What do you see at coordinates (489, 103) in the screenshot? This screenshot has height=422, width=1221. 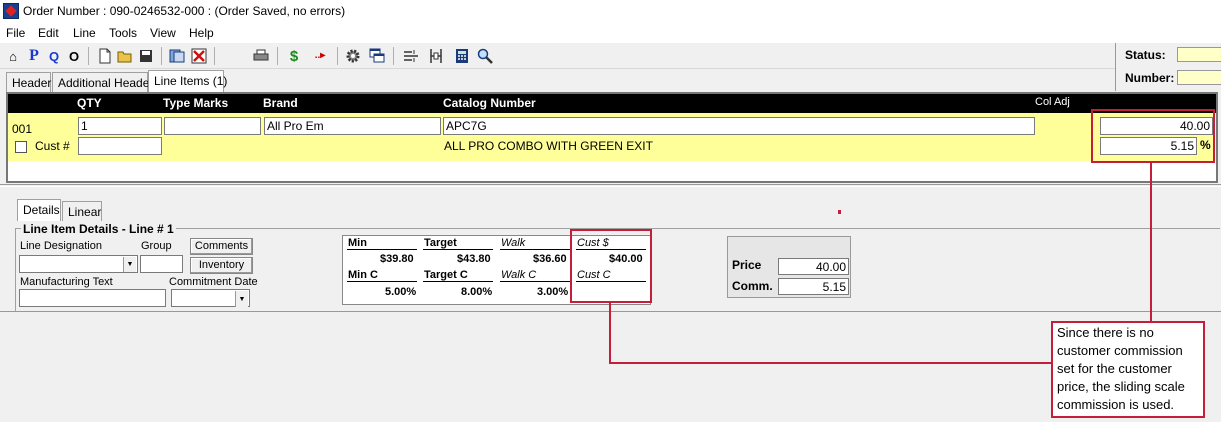 I see `col-catalog-header: Catalog Number` at bounding box center [489, 103].